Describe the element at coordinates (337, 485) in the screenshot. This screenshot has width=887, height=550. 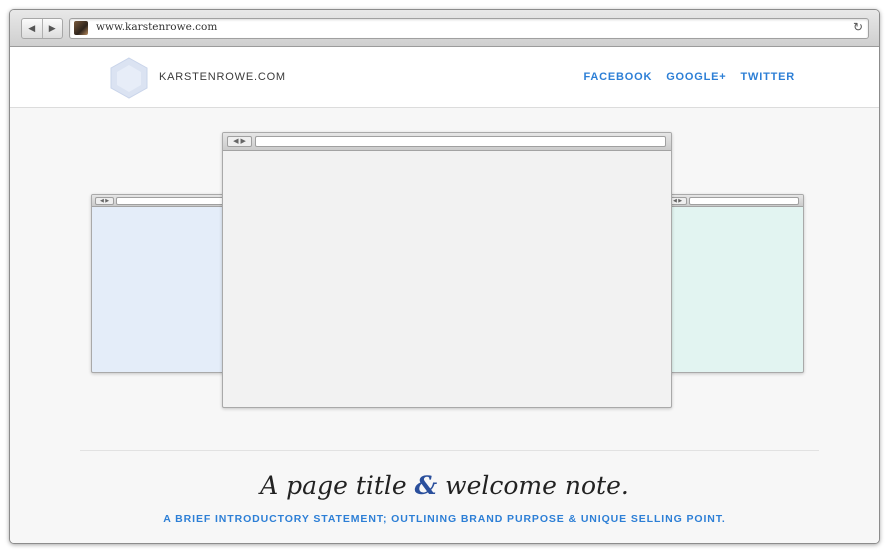
I see `title-text-1: A page title` at that location.